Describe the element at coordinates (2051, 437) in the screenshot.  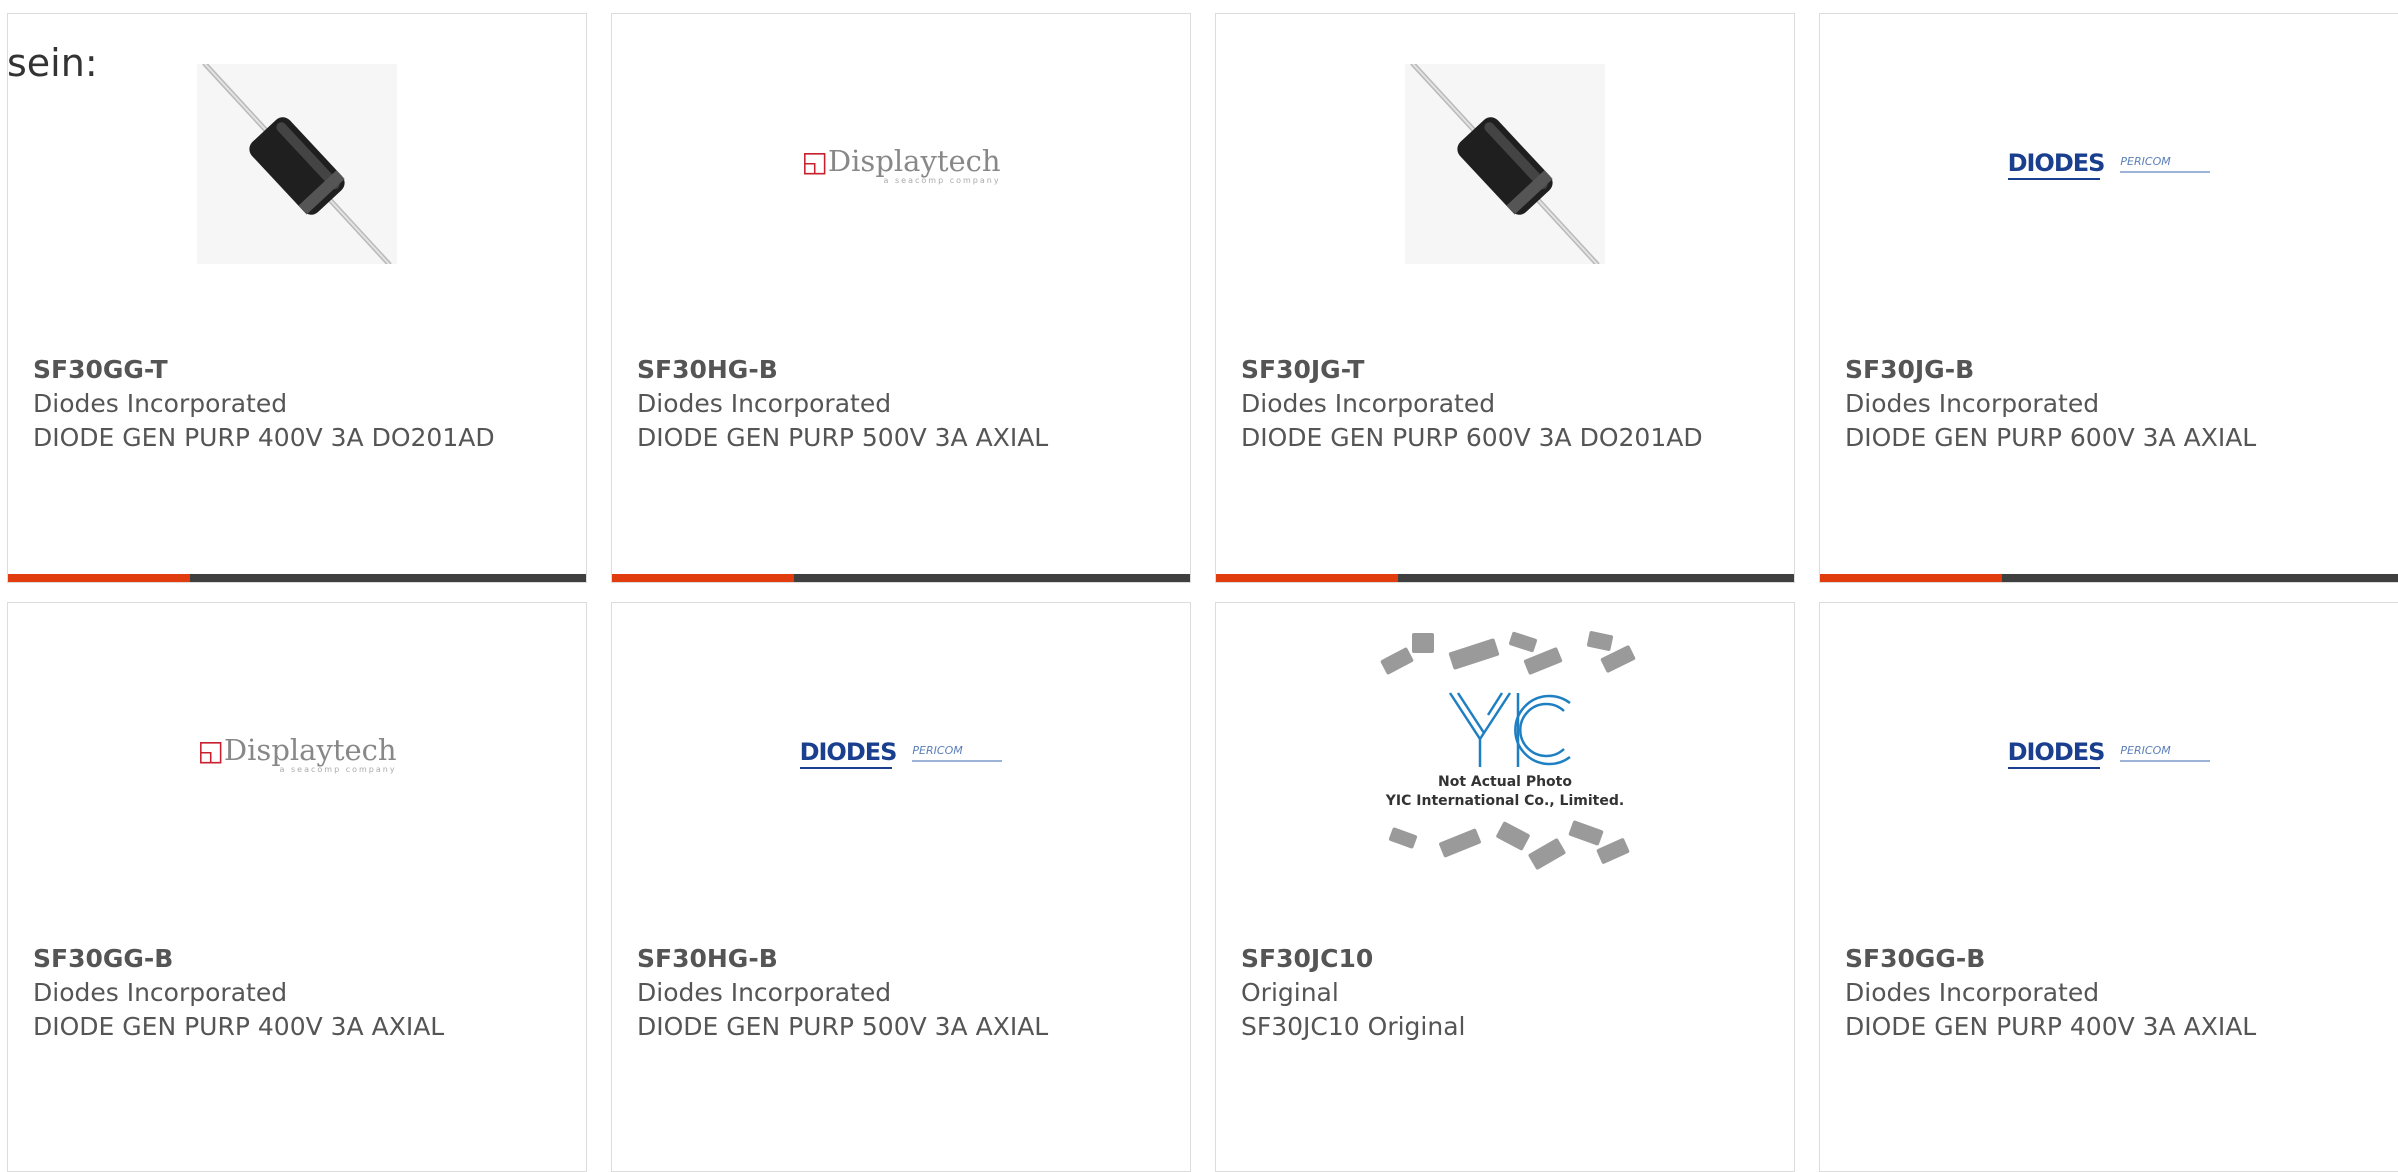
I see `product-description: DIODE GEN PURP 600V 3A AXIAL` at that location.